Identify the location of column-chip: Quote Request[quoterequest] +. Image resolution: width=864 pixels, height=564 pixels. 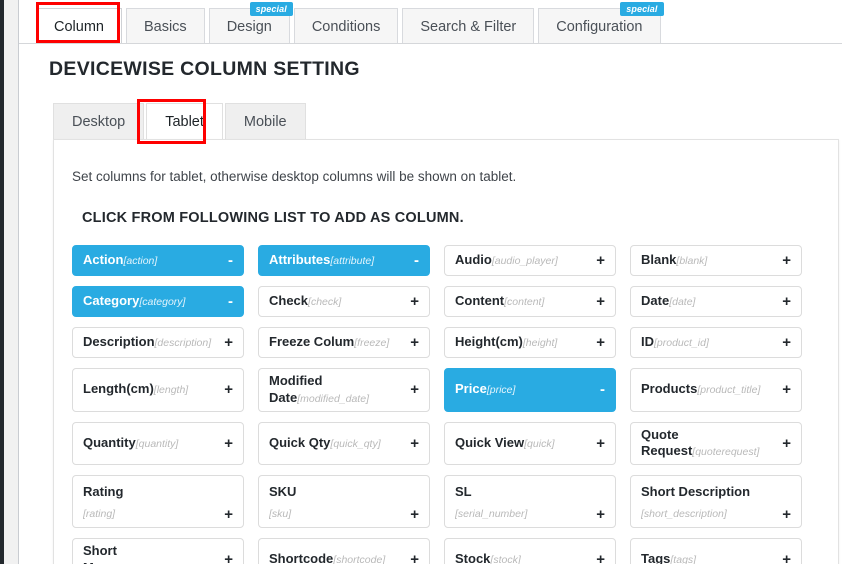
(716, 443).